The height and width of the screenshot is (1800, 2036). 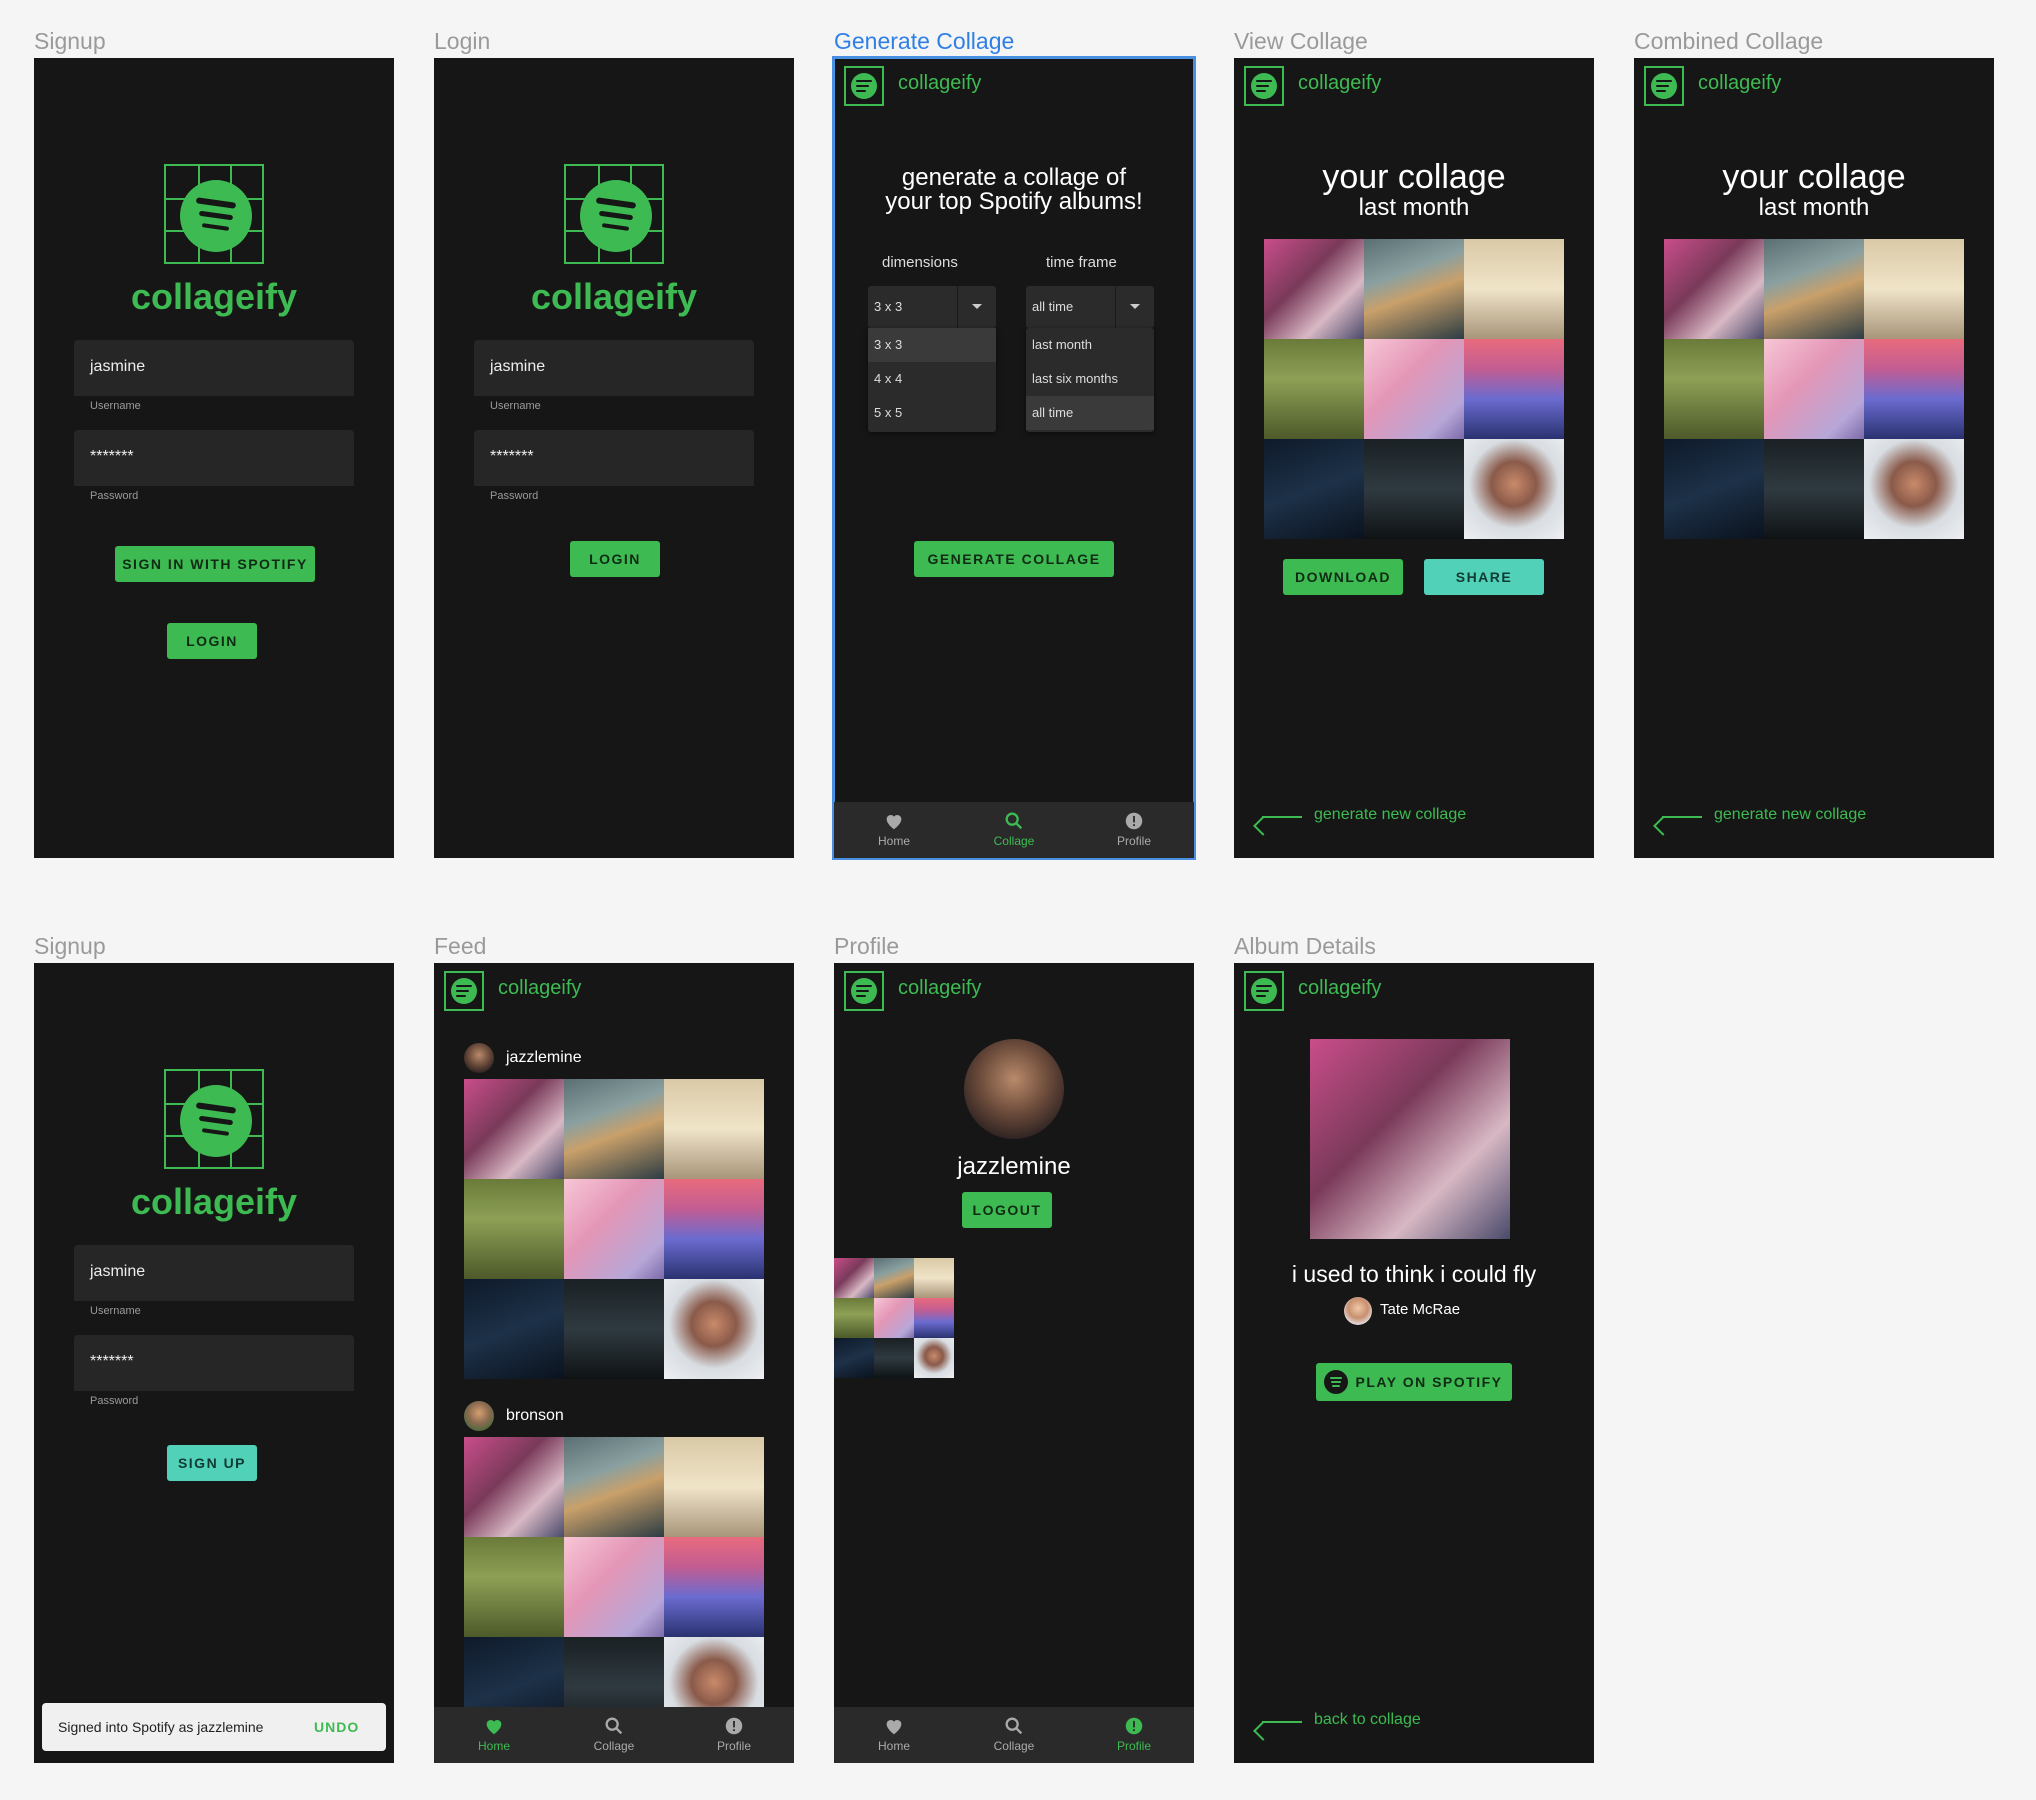 What do you see at coordinates (932, 379) in the screenshot?
I see `dimension-option: 4 x 4` at bounding box center [932, 379].